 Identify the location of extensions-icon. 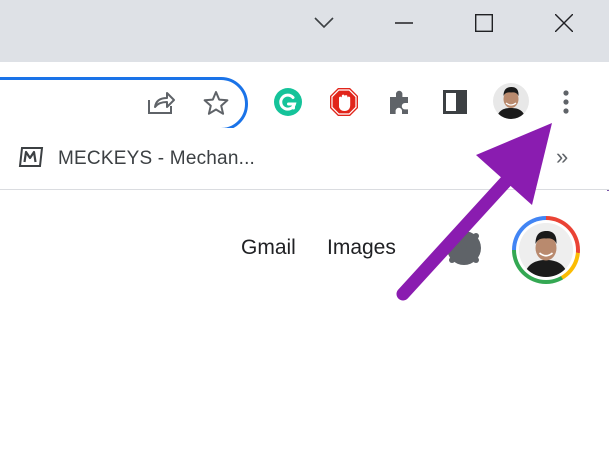
(400, 104).